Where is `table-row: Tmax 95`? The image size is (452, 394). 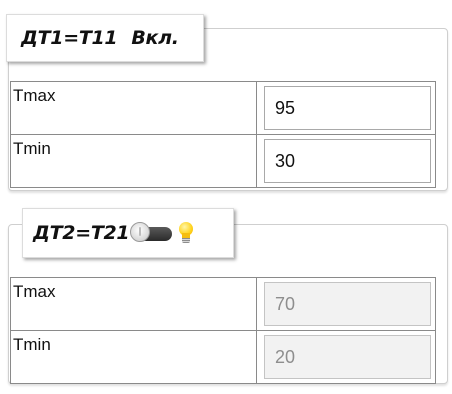 table-row: Tmax 95 is located at coordinates (223, 108).